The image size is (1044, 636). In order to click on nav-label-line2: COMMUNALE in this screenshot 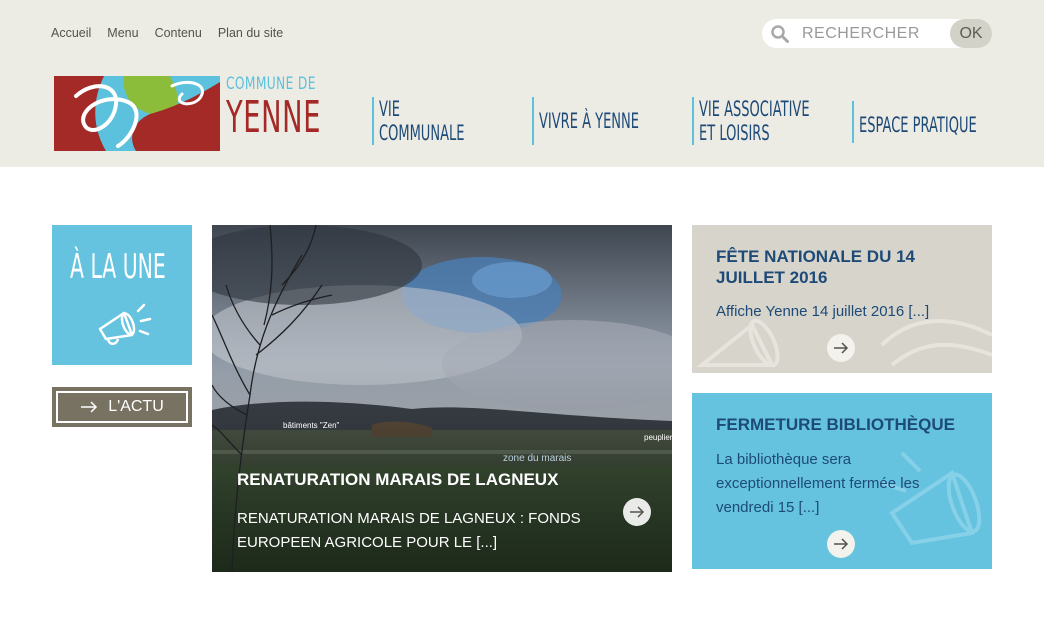, I will do `click(422, 133)`.